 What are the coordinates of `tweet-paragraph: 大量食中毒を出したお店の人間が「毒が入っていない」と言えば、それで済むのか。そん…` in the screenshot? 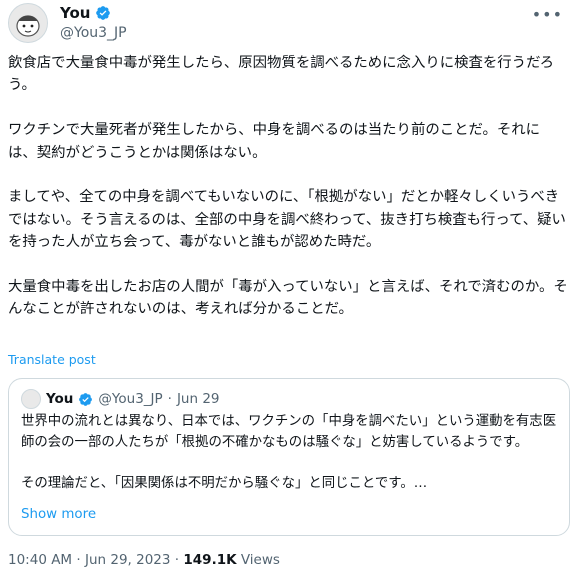 It's located at (288, 298).